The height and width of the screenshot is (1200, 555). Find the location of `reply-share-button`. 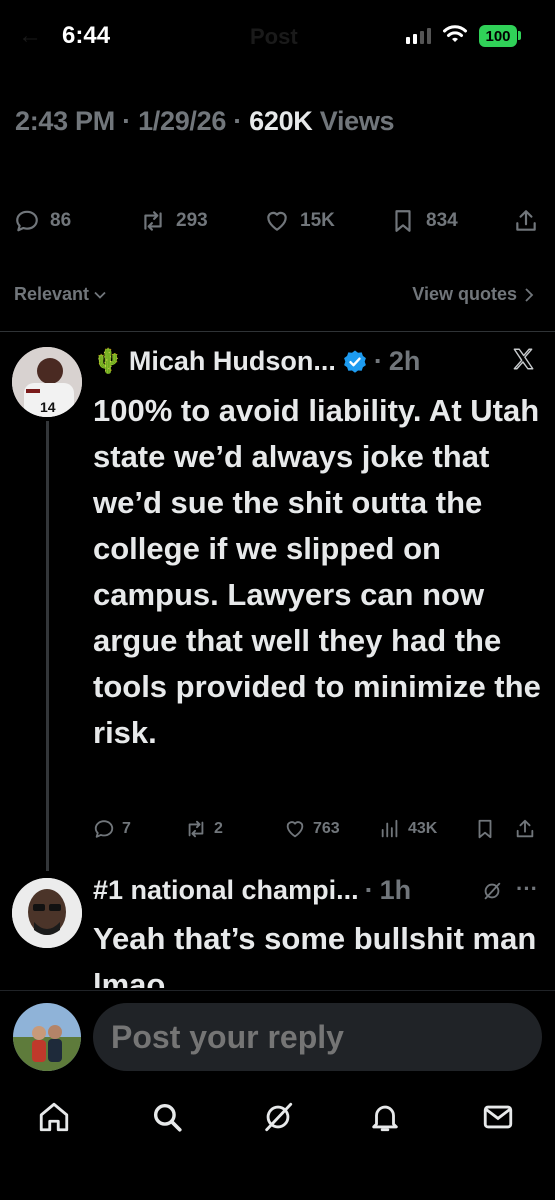

reply-share-button is located at coordinates (525, 829).